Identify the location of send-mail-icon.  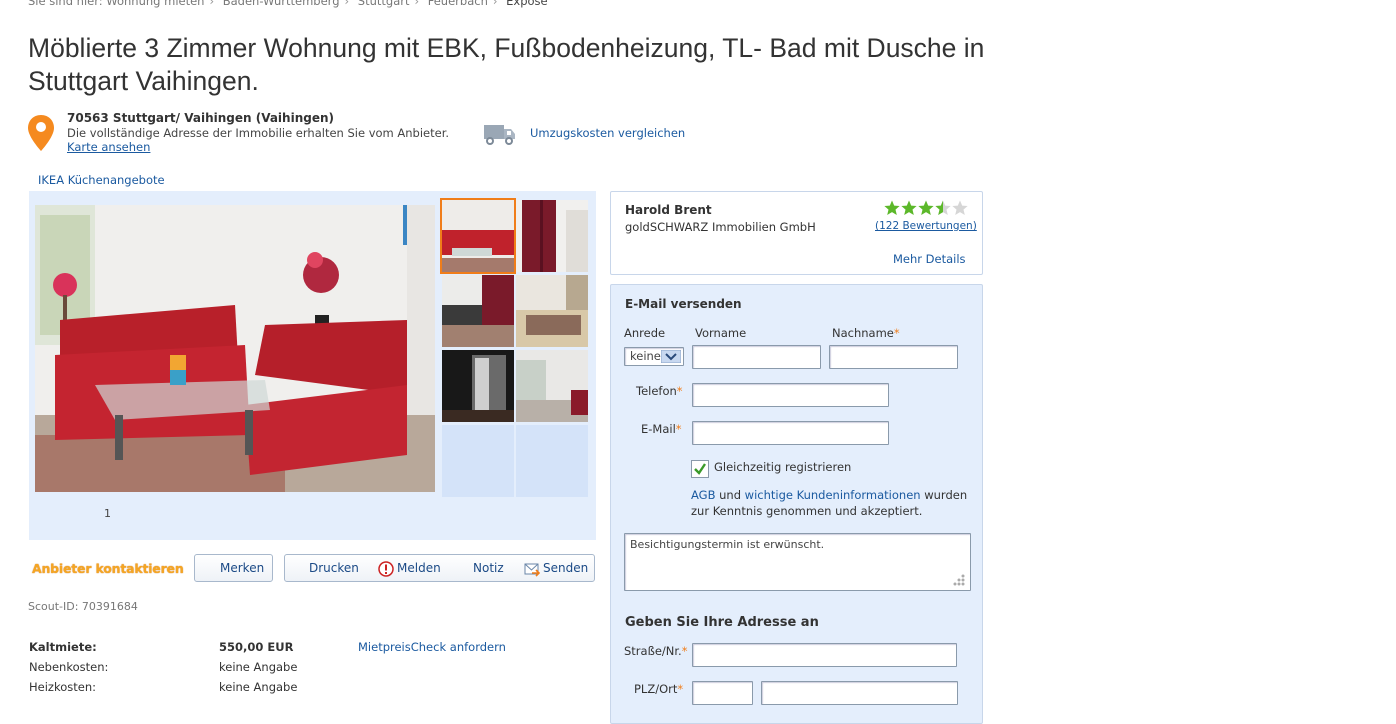
(532, 570).